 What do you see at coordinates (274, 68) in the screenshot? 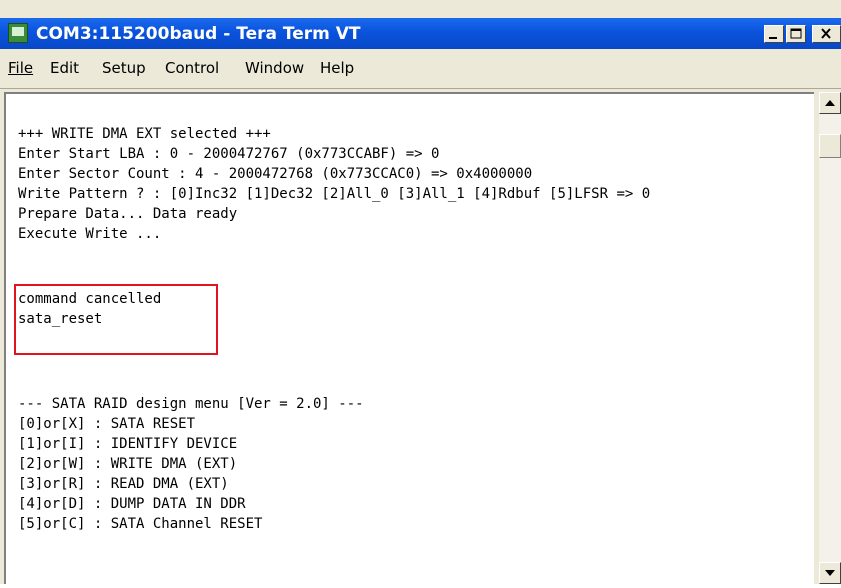
I see `menu-window: Window` at bounding box center [274, 68].